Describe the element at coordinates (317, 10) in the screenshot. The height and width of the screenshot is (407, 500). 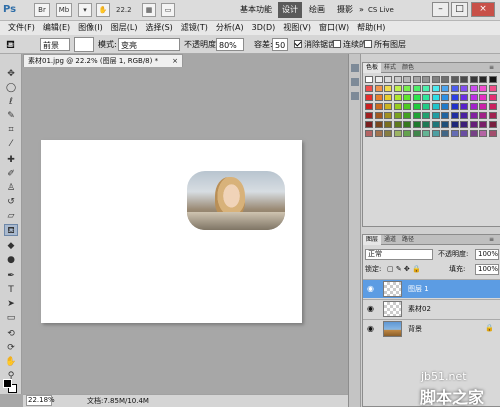
I see `workspace-painting: 绘画` at that location.